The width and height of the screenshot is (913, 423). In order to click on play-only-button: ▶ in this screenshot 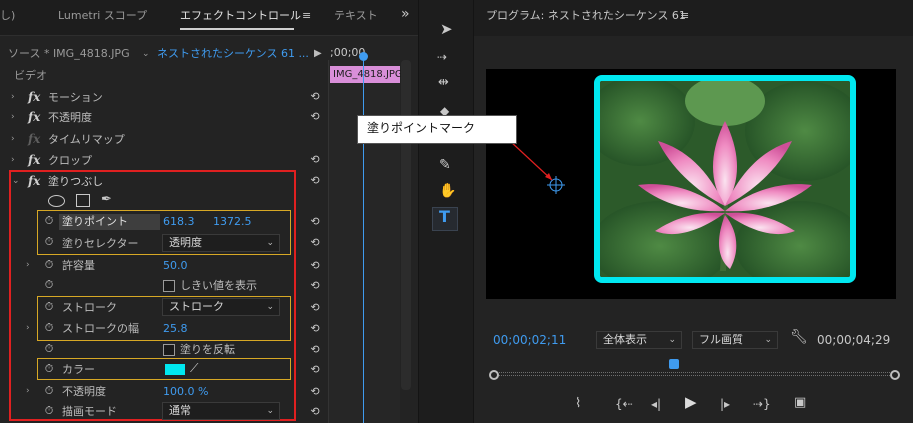, I will do `click(318, 54)`.